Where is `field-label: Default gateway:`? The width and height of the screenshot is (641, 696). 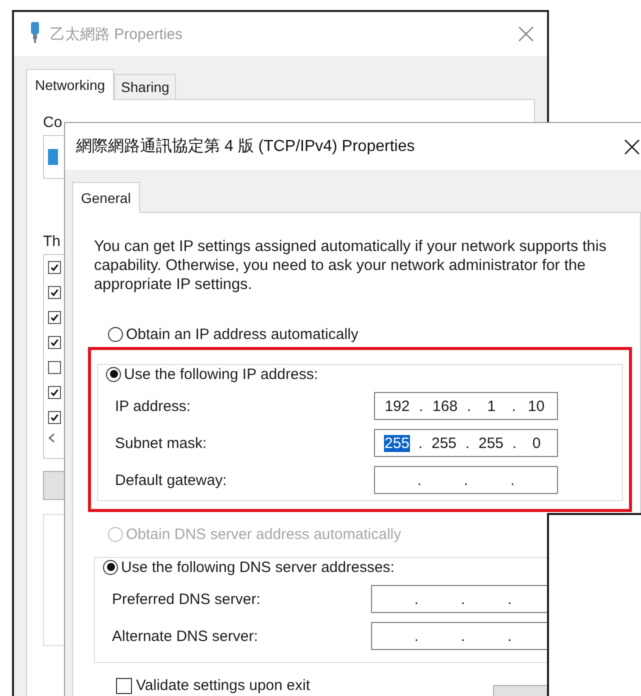
field-label: Default gateway: is located at coordinates (171, 480).